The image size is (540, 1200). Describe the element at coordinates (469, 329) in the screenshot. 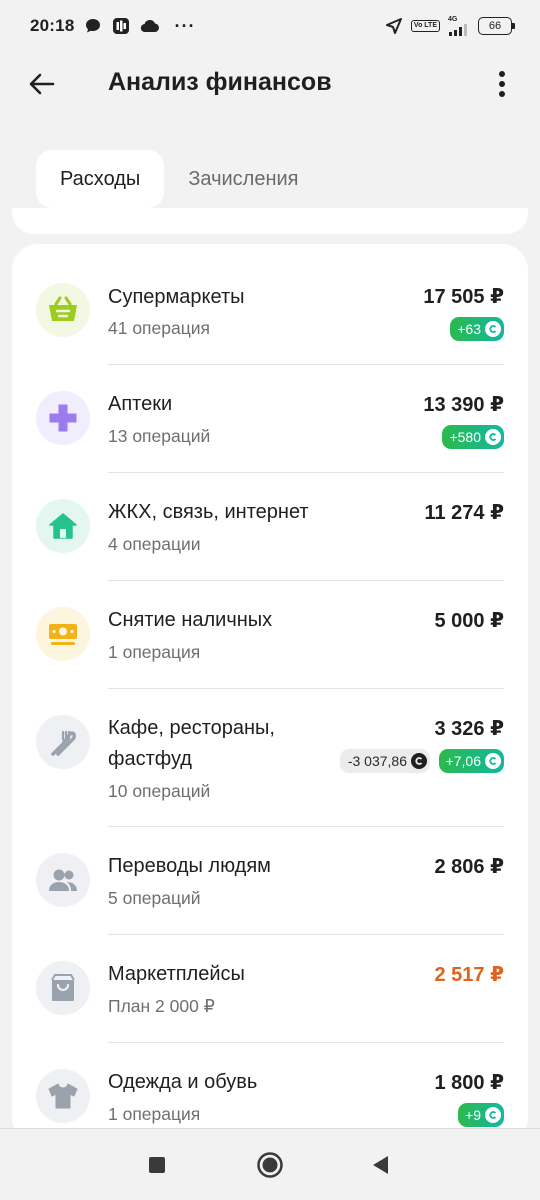

I see `cashback-value: +63` at that location.